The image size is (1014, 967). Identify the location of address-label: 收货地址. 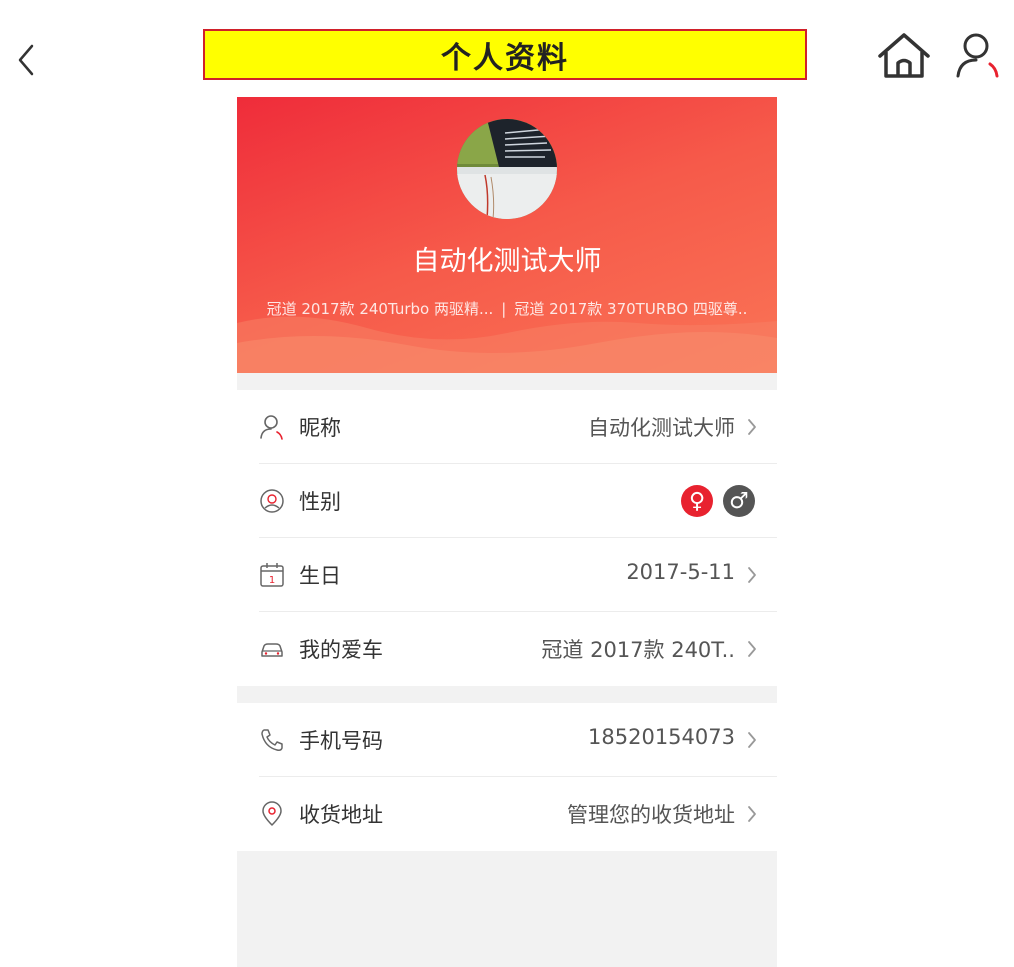
(341, 815).